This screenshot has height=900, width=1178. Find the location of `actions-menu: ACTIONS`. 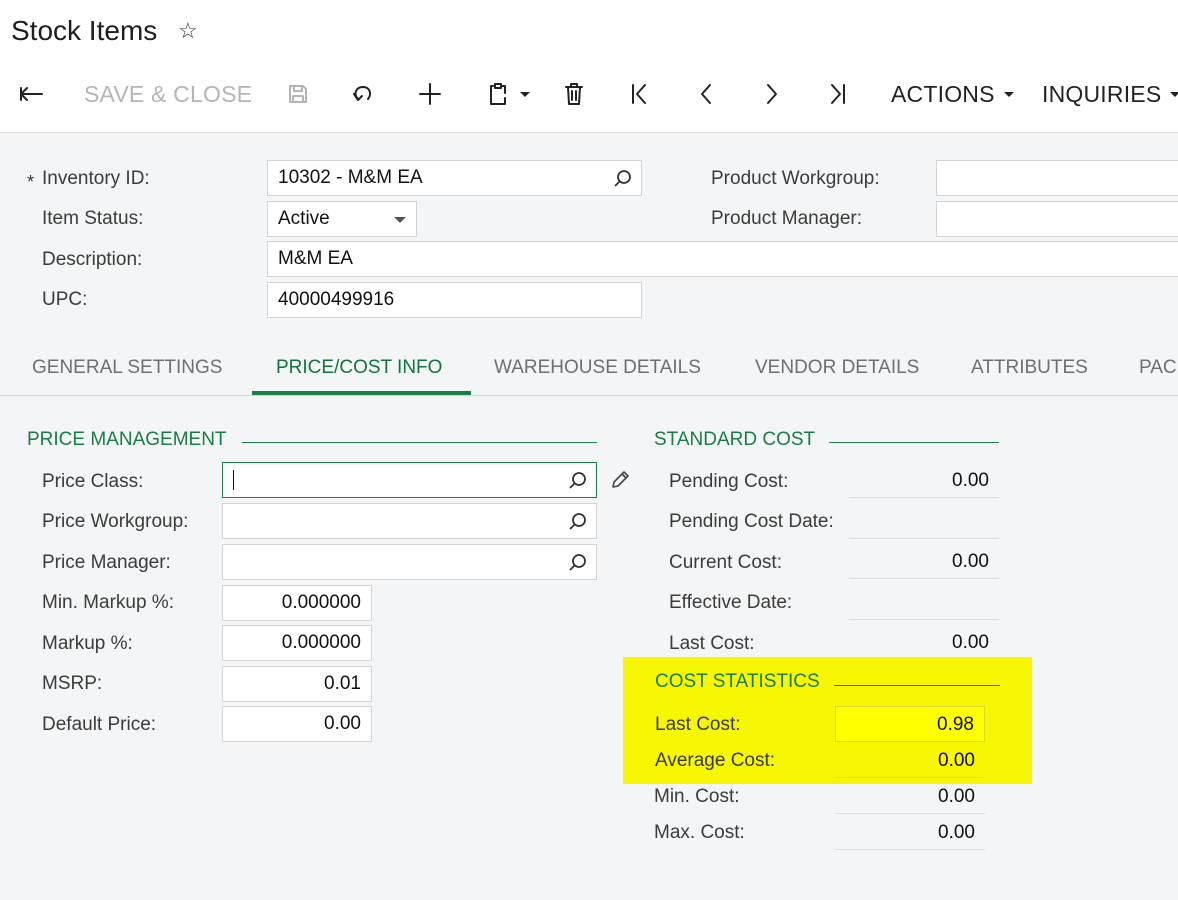

actions-menu: ACTIONS is located at coordinates (952, 94).